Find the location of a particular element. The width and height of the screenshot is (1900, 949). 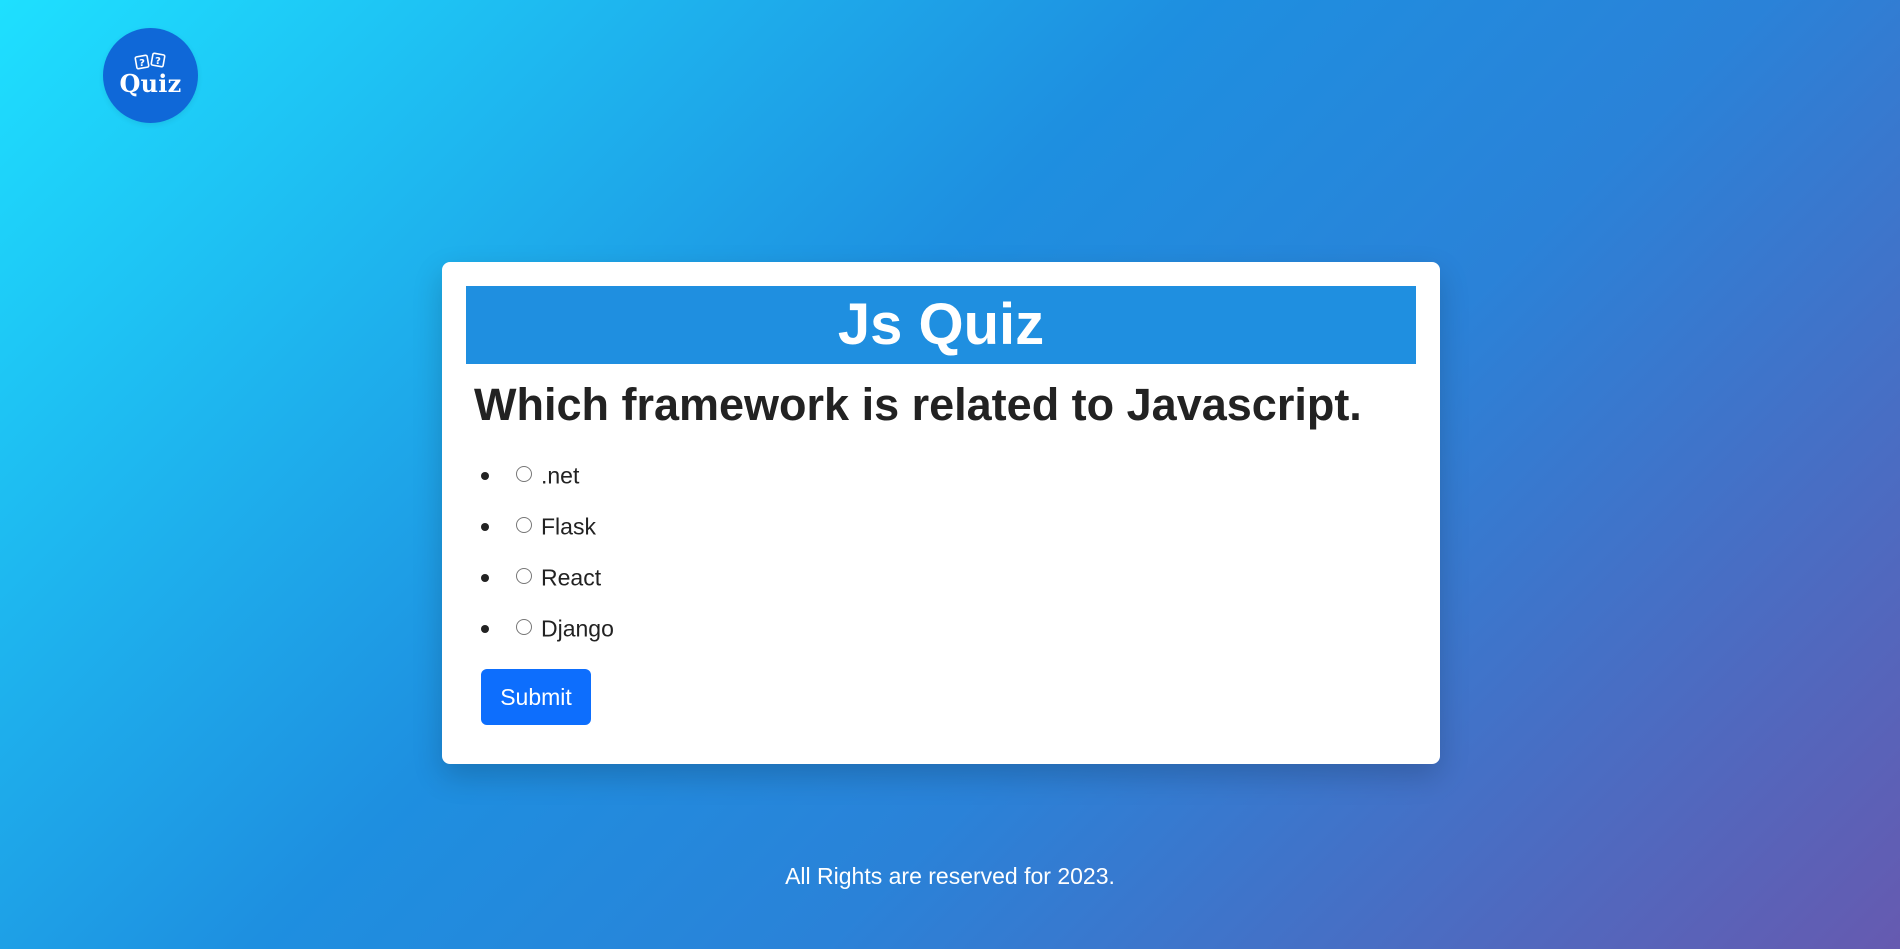

footer-copyright: All Rights are reserved for 2023. is located at coordinates (950, 876).